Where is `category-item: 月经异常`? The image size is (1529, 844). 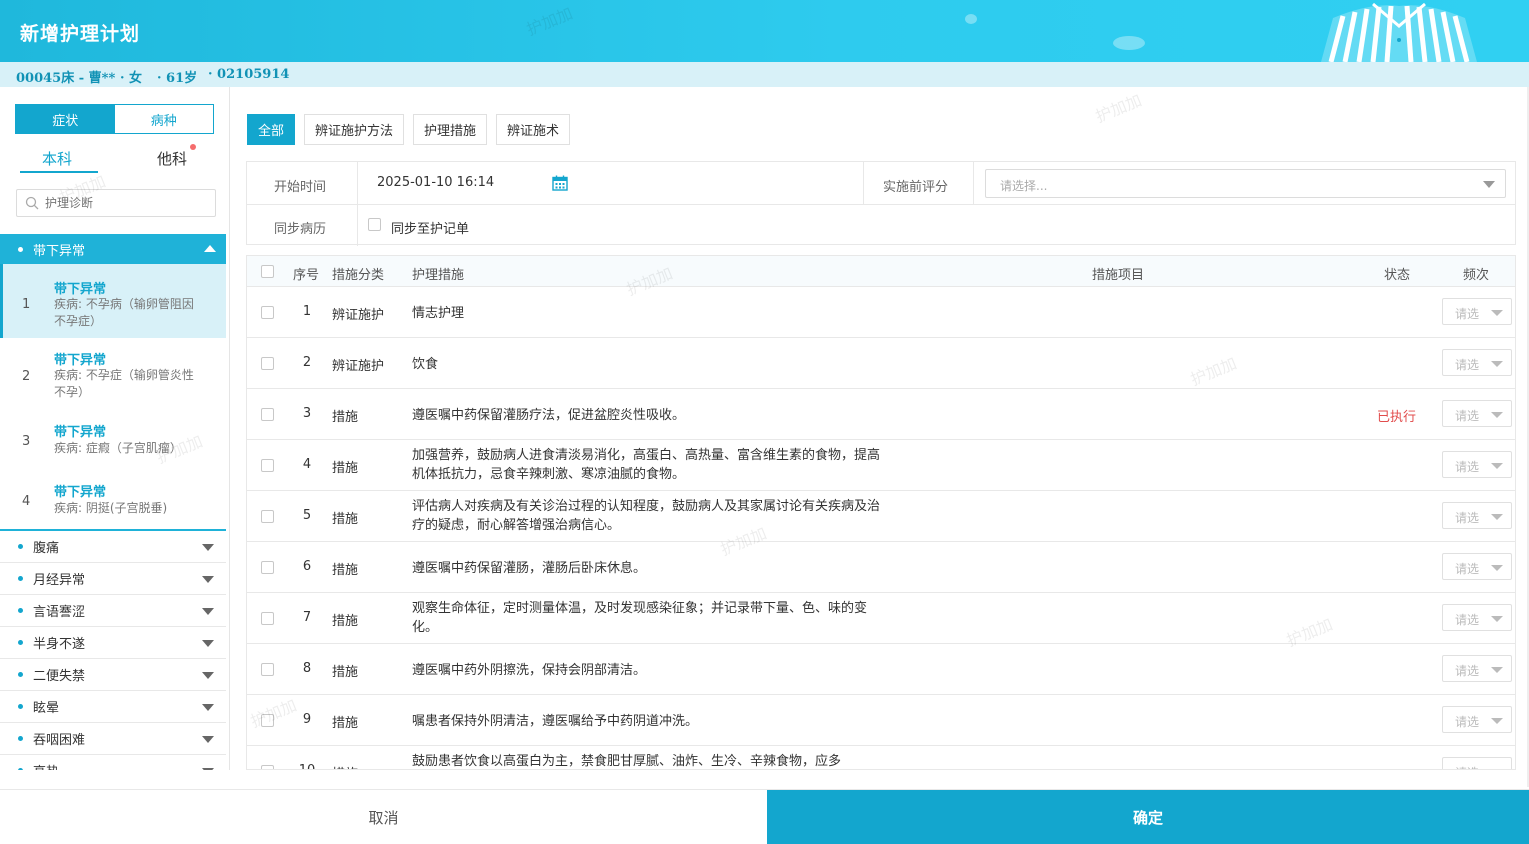 category-item: 月经异常 is located at coordinates (113, 579).